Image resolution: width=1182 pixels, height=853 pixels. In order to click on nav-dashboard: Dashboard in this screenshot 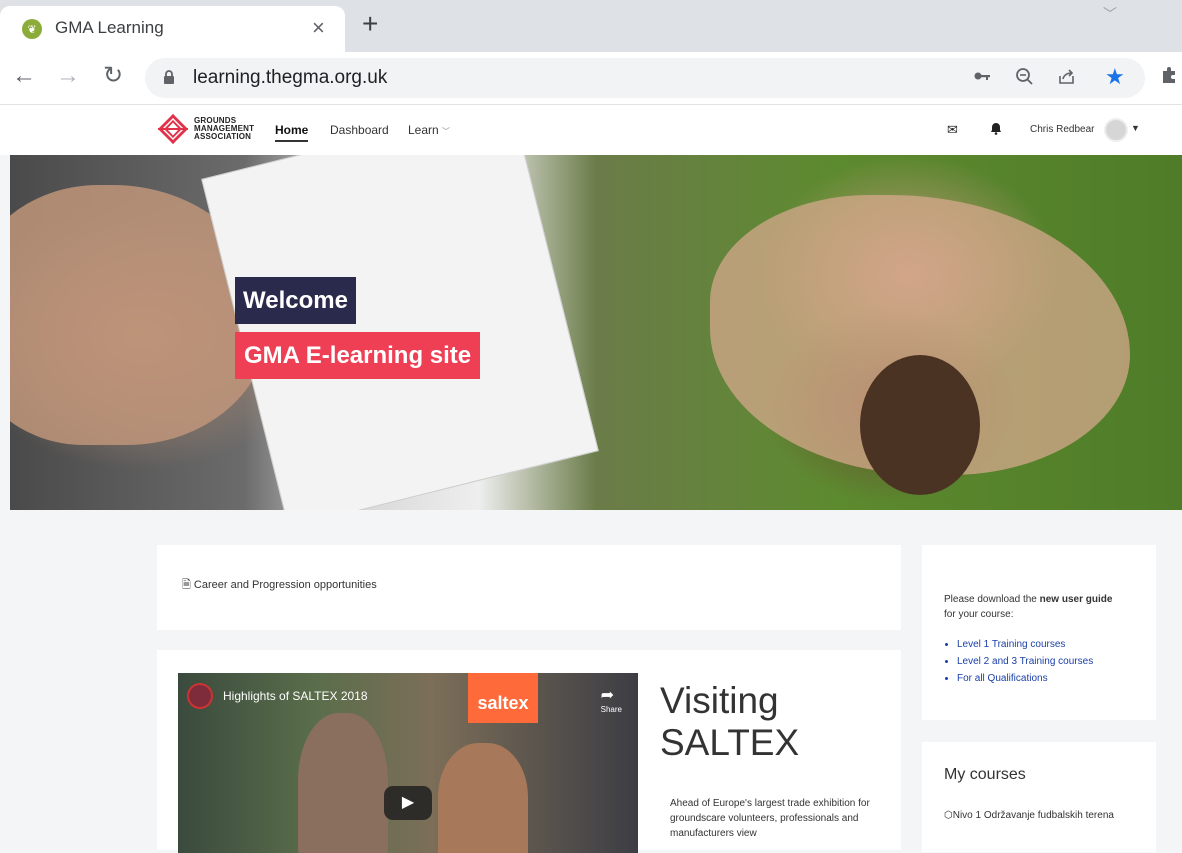, I will do `click(359, 130)`.